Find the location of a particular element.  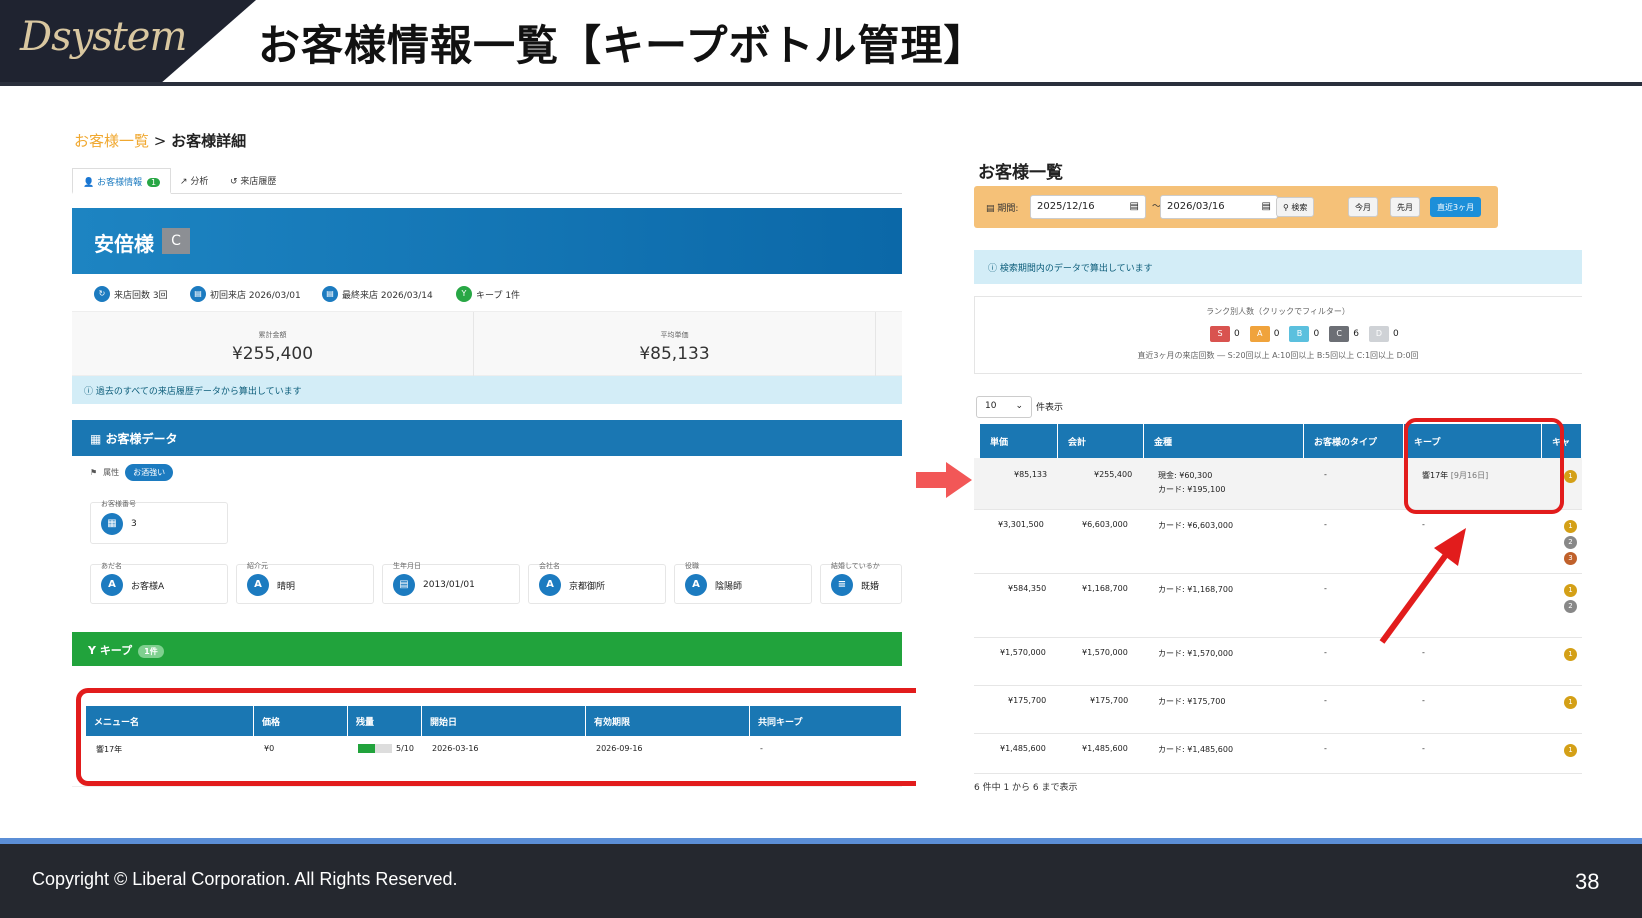

this-month-button: 今月 is located at coordinates (1363, 207).